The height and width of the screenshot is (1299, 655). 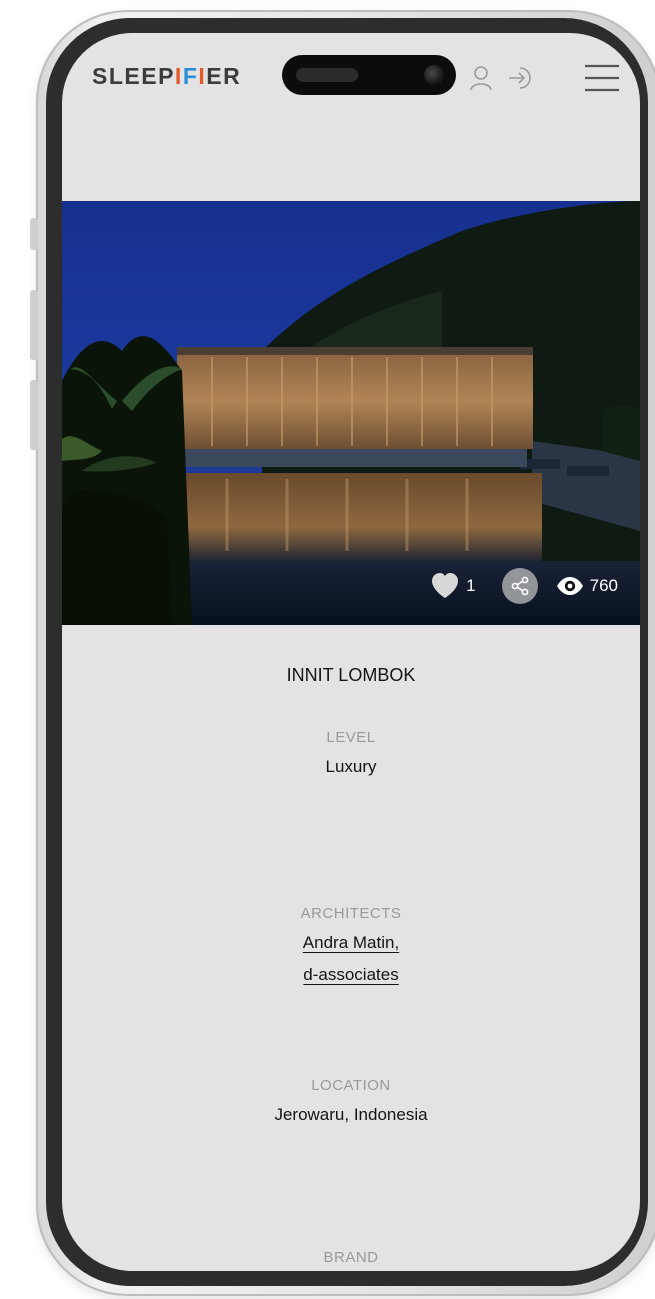 I want to click on menu-icon, so click(x=602, y=78).